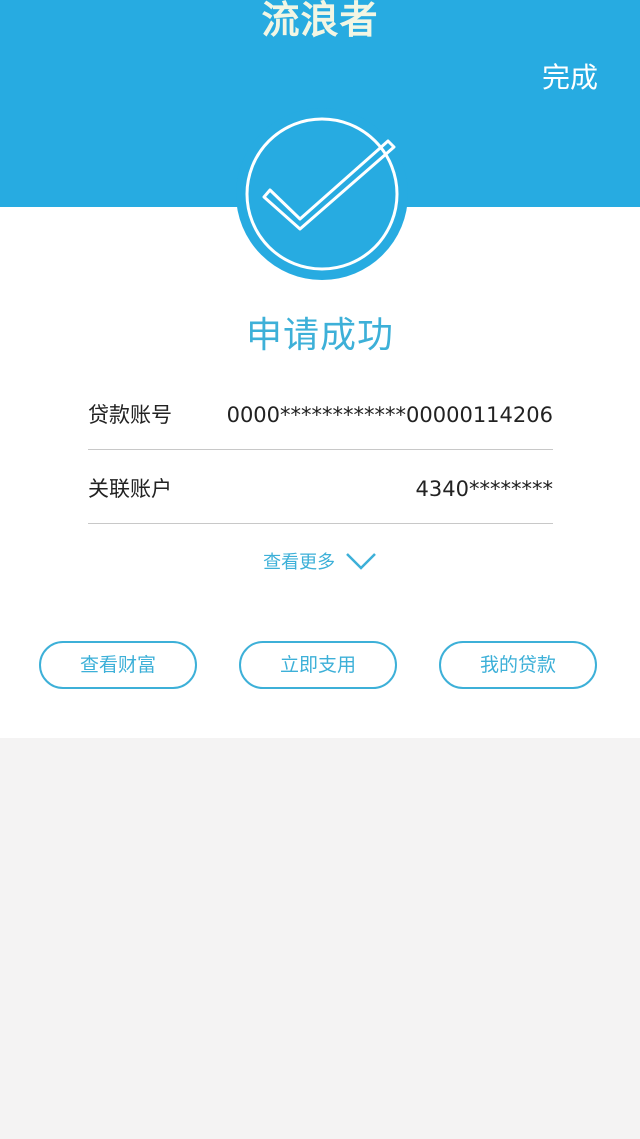 This screenshot has height=1139, width=640. What do you see at coordinates (319, 335) in the screenshot?
I see `page-title: 申请成功` at bounding box center [319, 335].